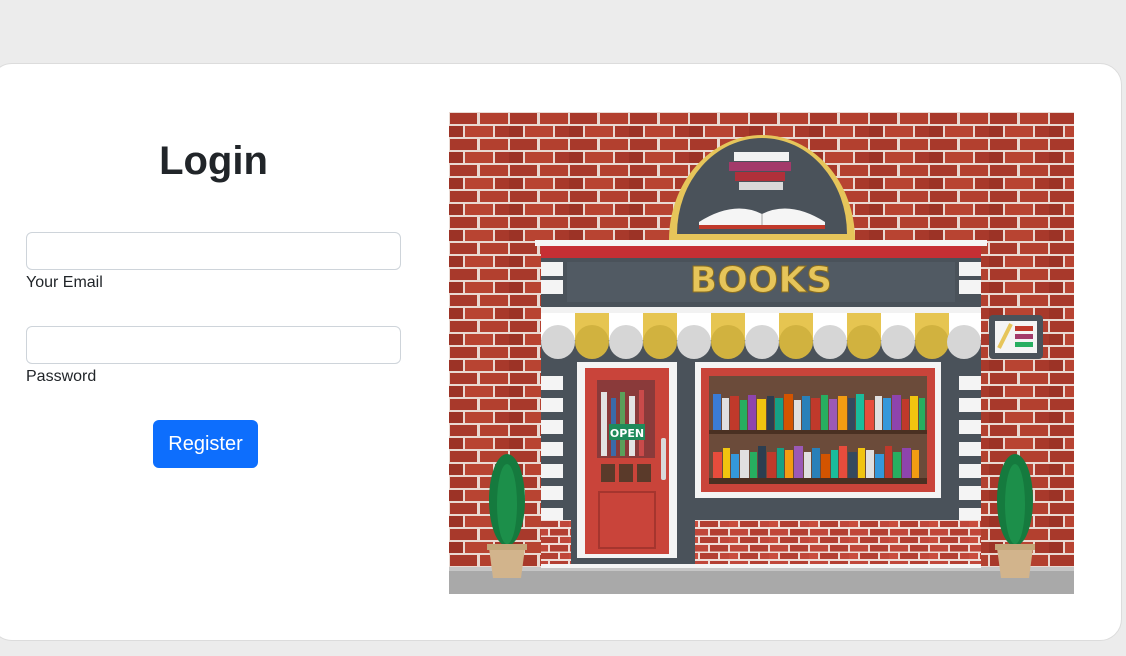 This screenshot has height=656, width=1126. What do you see at coordinates (761, 580) in the screenshot?
I see `sidewalk` at bounding box center [761, 580].